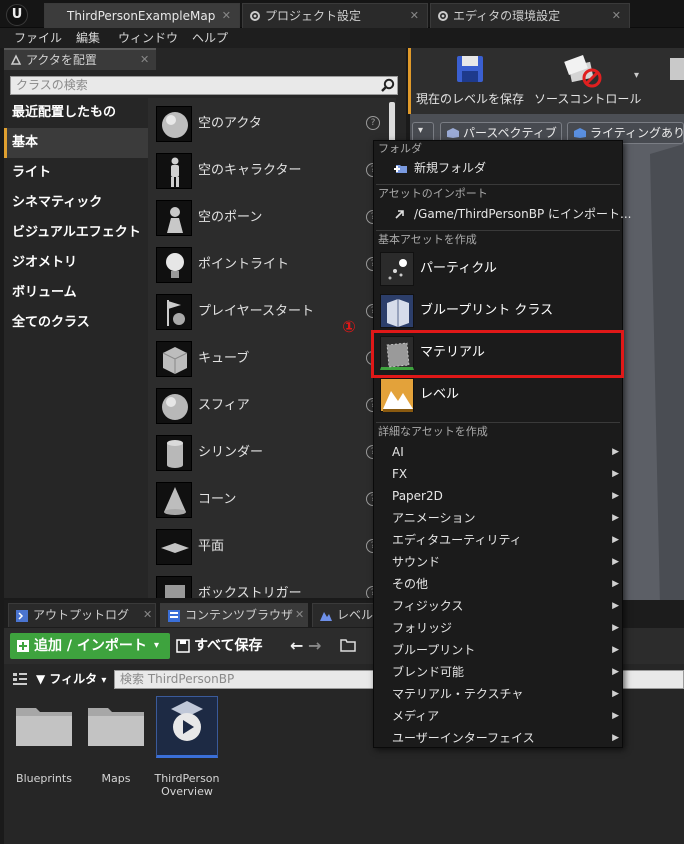 The height and width of the screenshot is (844, 684). What do you see at coordinates (530, 15) in the screenshot?
I see `tab-editor-preferences: エディタの環境設定 ✕` at bounding box center [530, 15].